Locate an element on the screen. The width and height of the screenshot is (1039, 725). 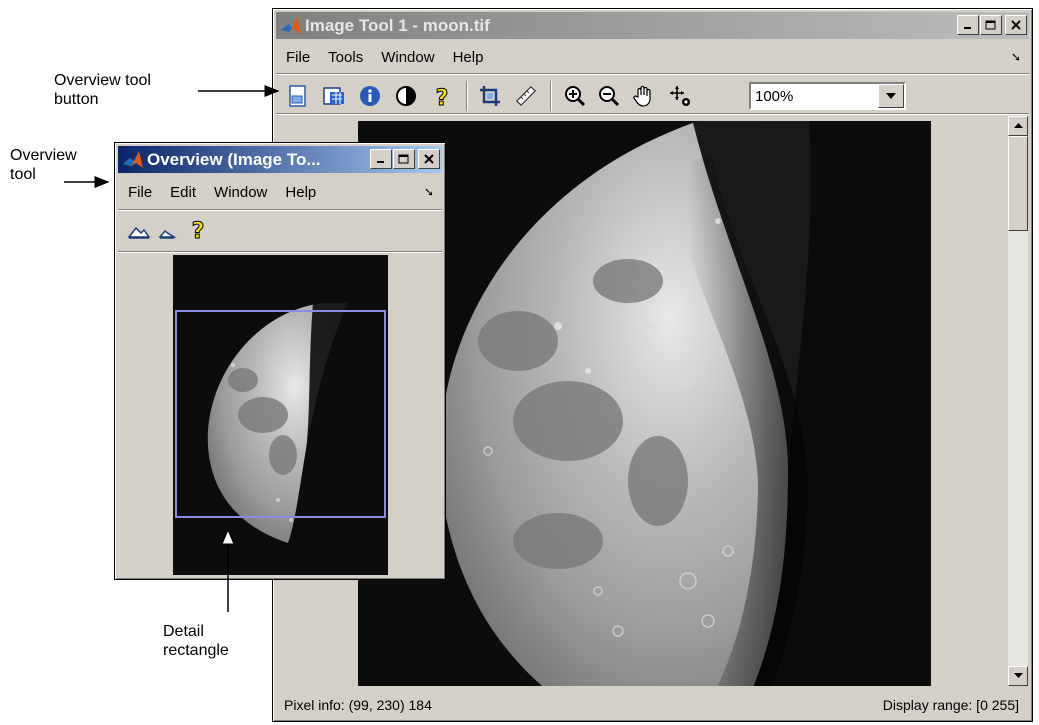
overview-toolbar: ? is located at coordinates (280, 231).